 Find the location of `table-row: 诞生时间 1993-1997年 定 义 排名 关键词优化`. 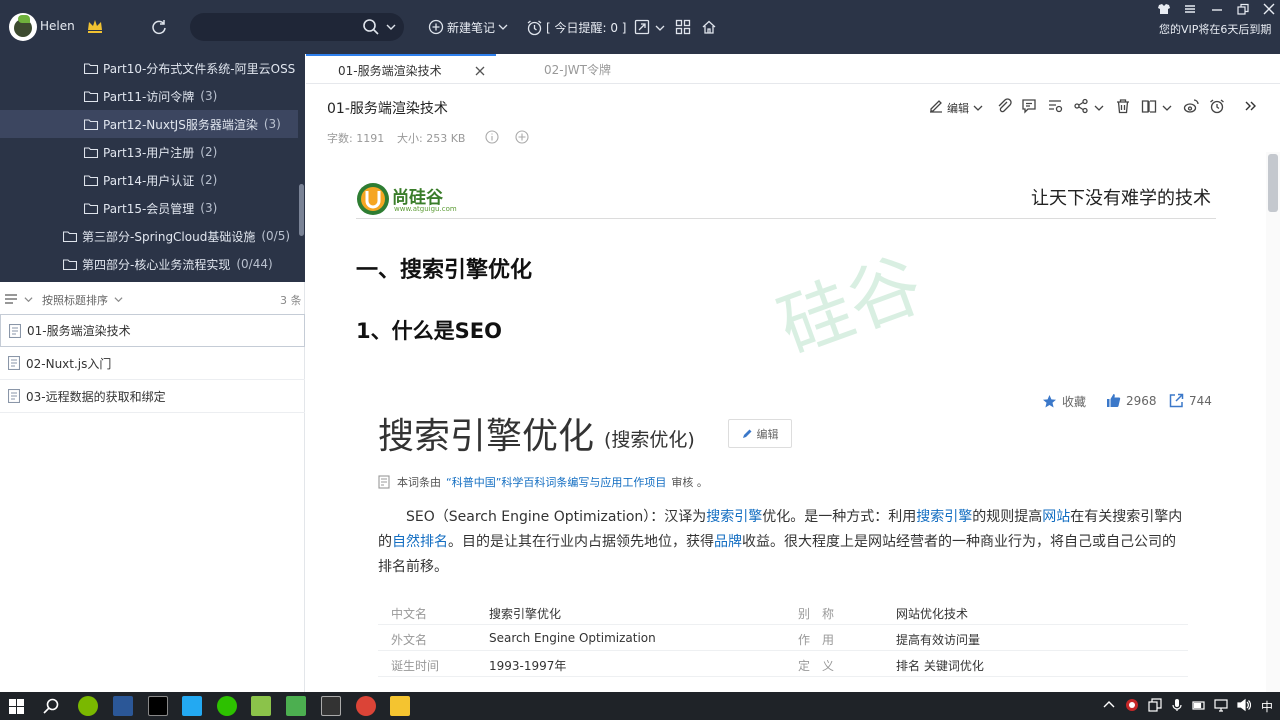

table-row: 诞生时间 1993-1997年 定 义 排名 关键词优化 is located at coordinates (783, 664).